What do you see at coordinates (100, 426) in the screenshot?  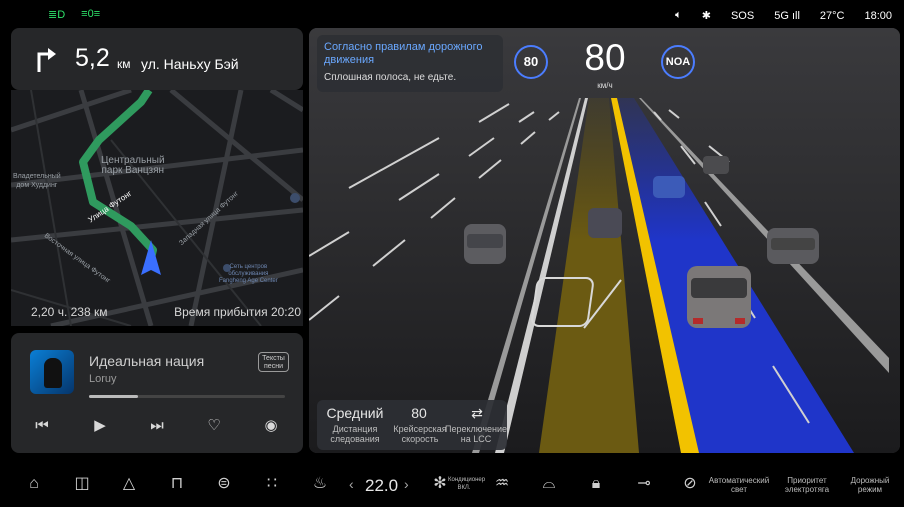 I see `play-icon: ▶︎` at bounding box center [100, 426].